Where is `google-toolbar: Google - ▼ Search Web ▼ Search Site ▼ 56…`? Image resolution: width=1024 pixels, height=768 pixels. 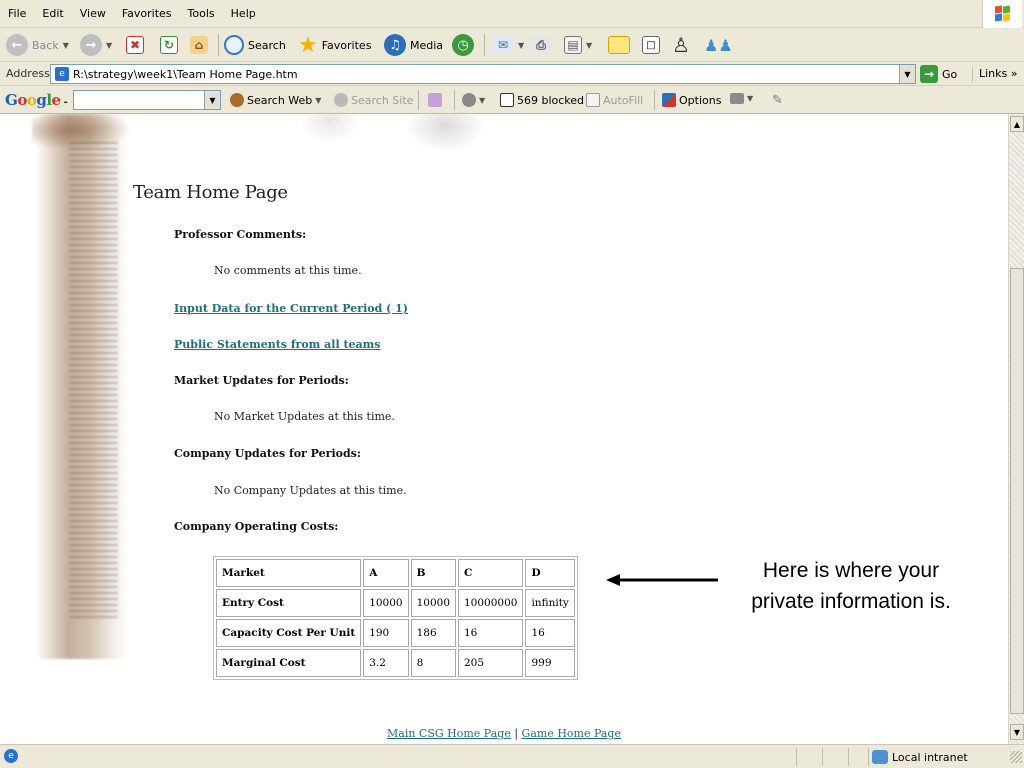
google-toolbar: Google - ▼ Search Web ▼ Search Site ▼ 56… is located at coordinates (512, 100).